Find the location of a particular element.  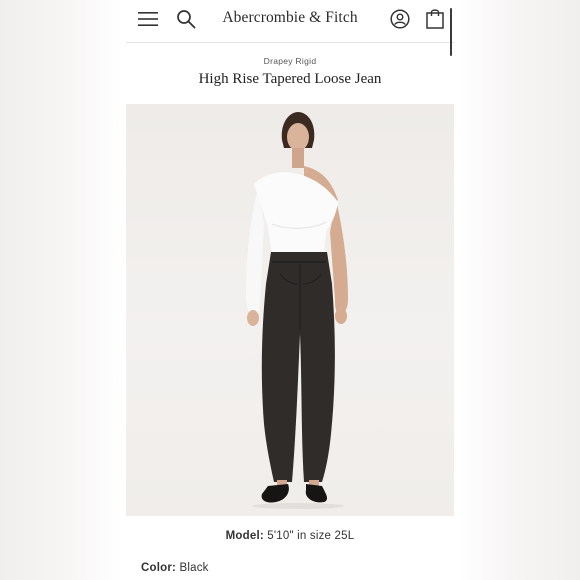

hamburger-menu-icon is located at coordinates (148, 19).